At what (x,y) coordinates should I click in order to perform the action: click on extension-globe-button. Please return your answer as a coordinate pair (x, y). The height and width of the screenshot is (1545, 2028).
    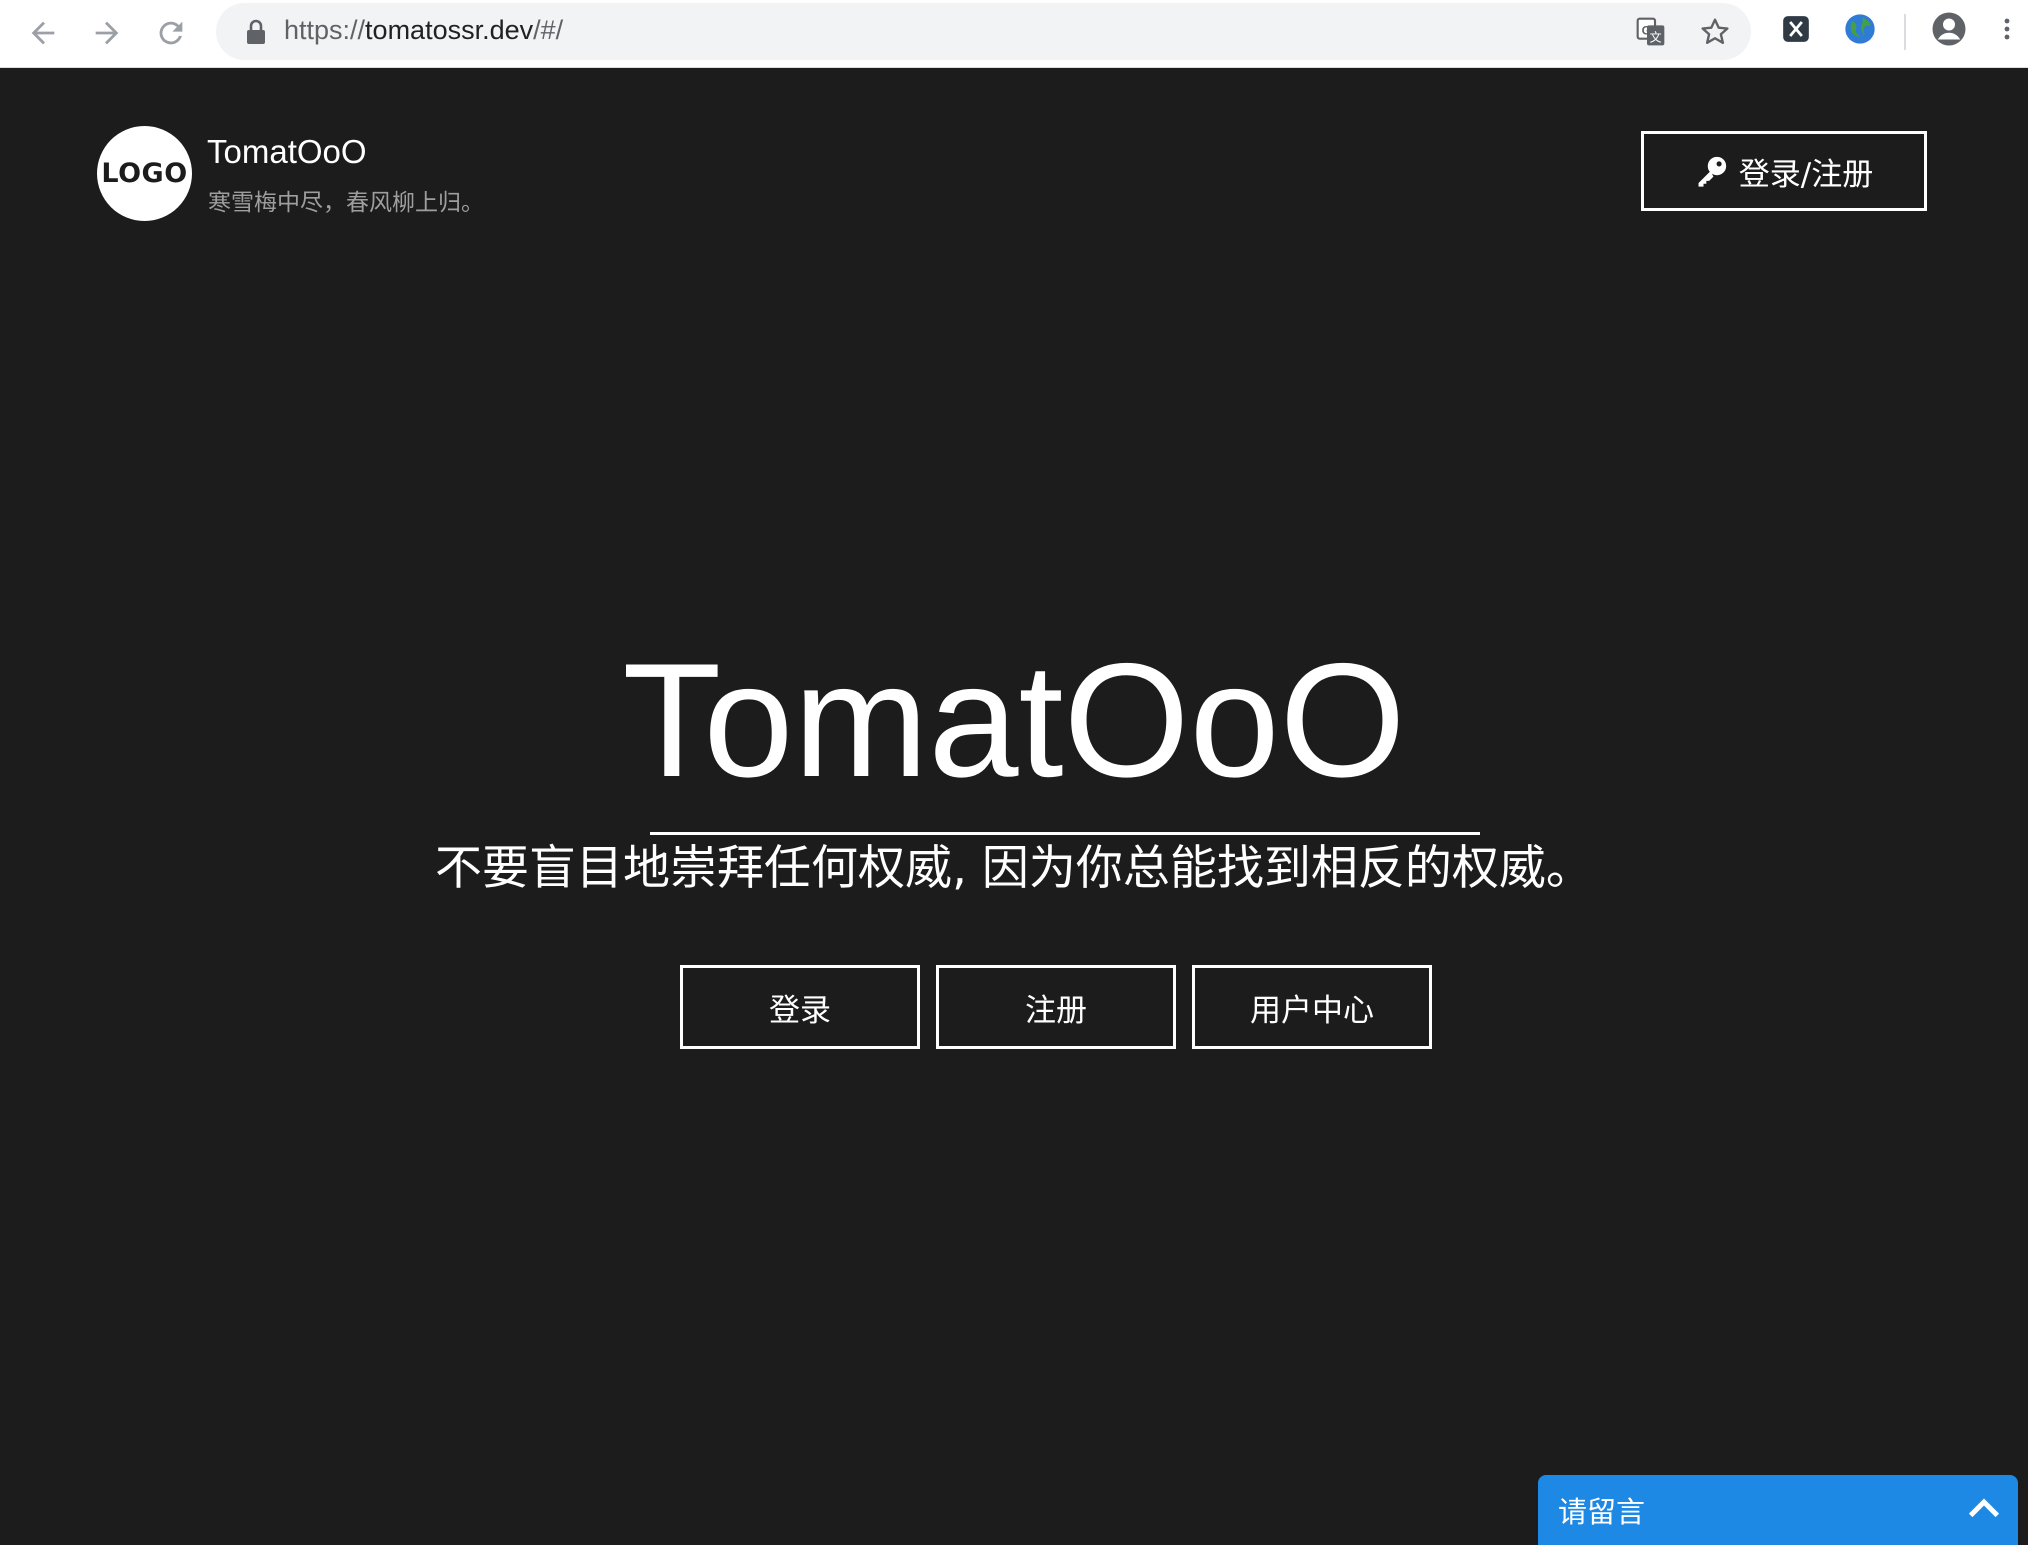
    Looking at the image, I should click on (1860, 29).